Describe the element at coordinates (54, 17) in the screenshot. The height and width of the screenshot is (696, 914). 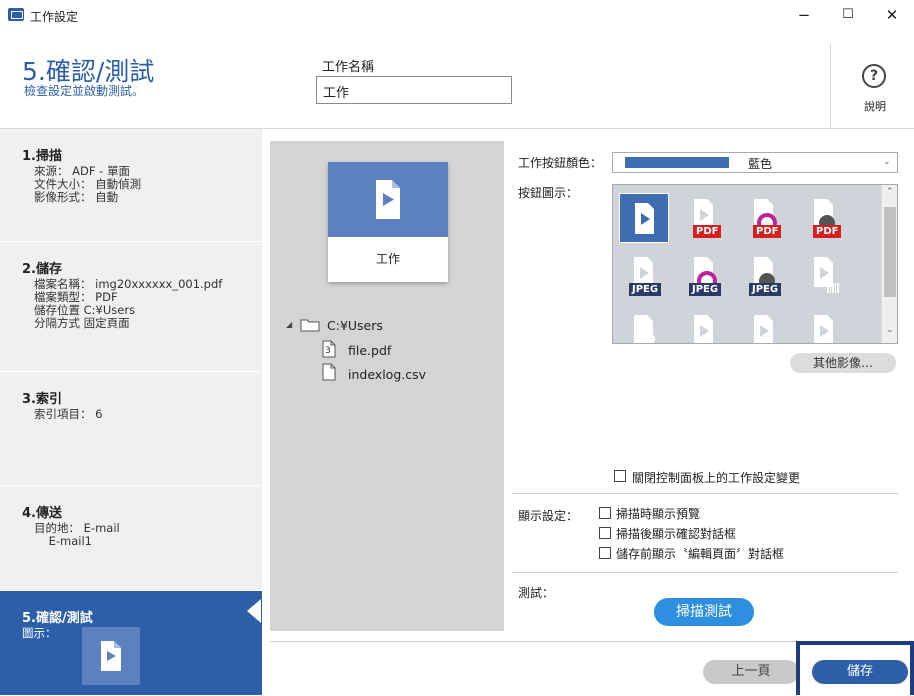
I see `window-title: 工作設定` at that location.